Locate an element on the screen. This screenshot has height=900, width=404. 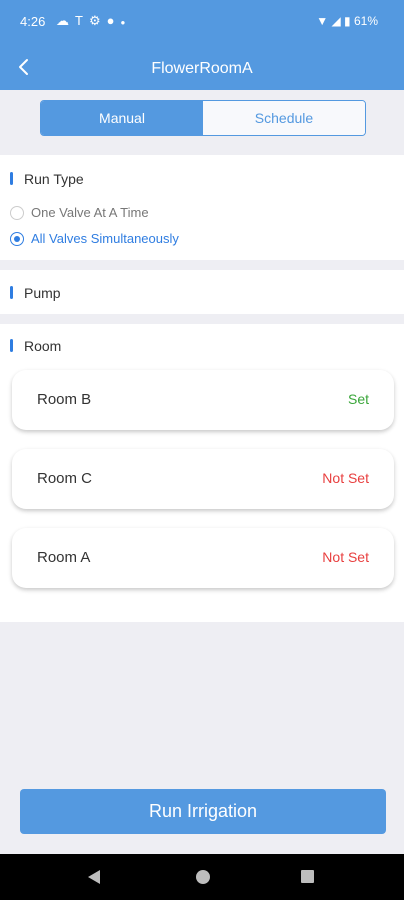
room-name: Room C is located at coordinates (65, 478).